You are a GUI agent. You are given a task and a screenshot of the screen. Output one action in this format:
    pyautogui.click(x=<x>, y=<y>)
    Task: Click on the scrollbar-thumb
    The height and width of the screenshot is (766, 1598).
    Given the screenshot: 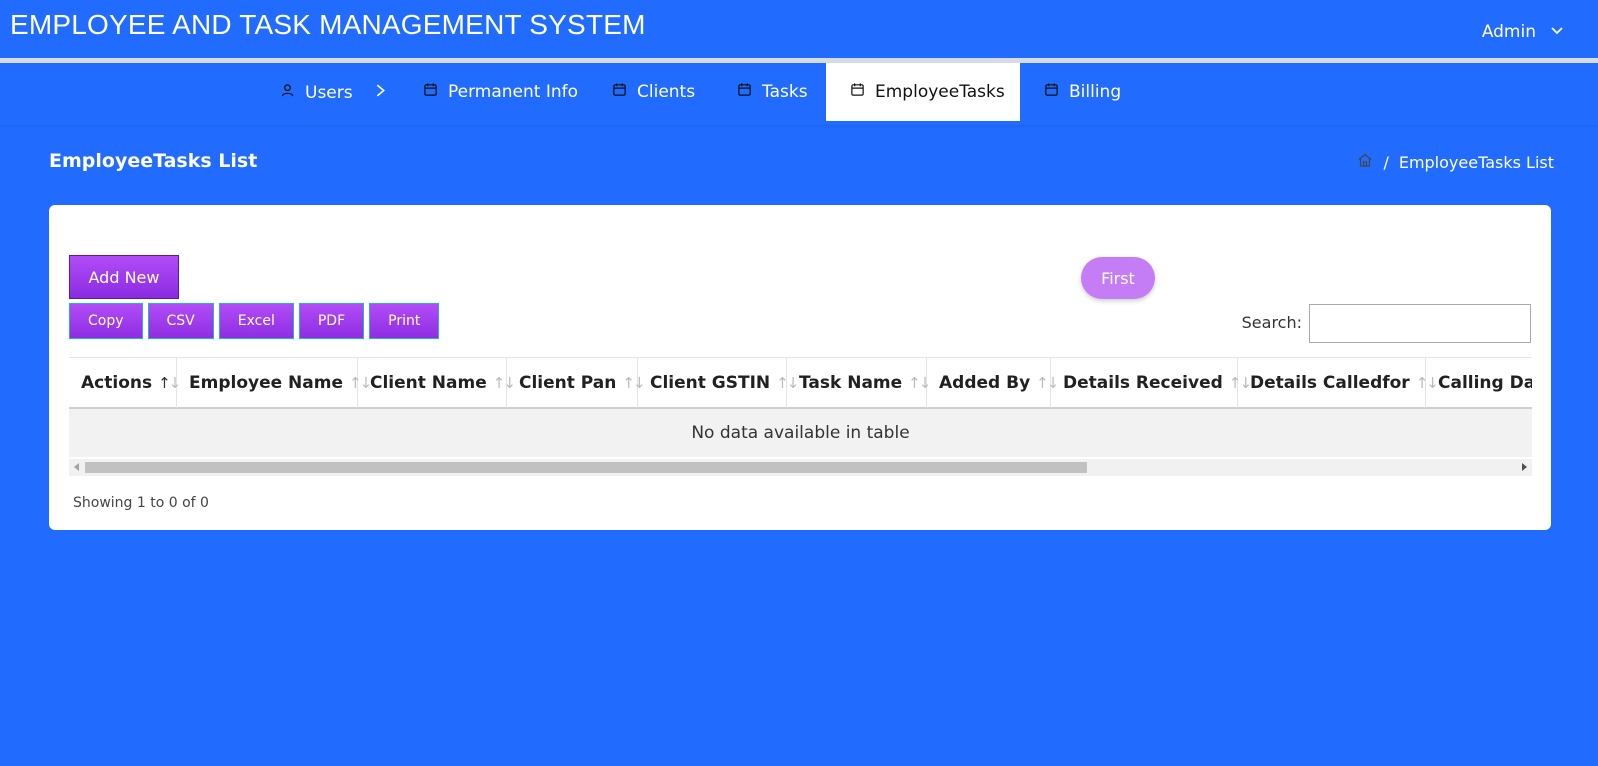 What is the action you would take?
    pyautogui.click(x=586, y=467)
    